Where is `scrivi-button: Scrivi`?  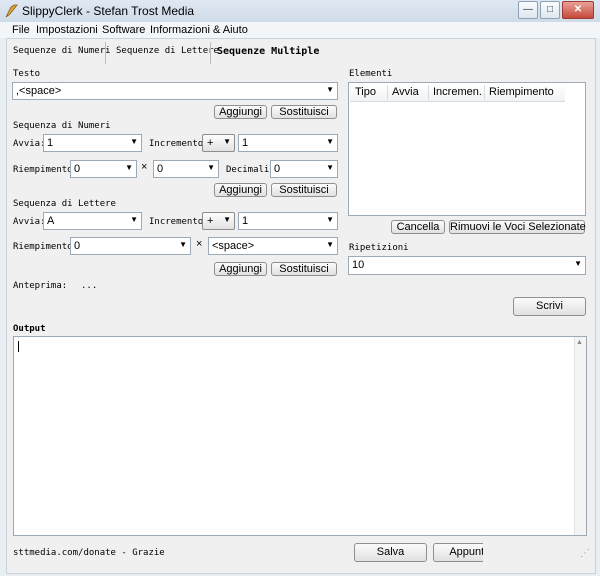
scrivi-button: Scrivi is located at coordinates (549, 306).